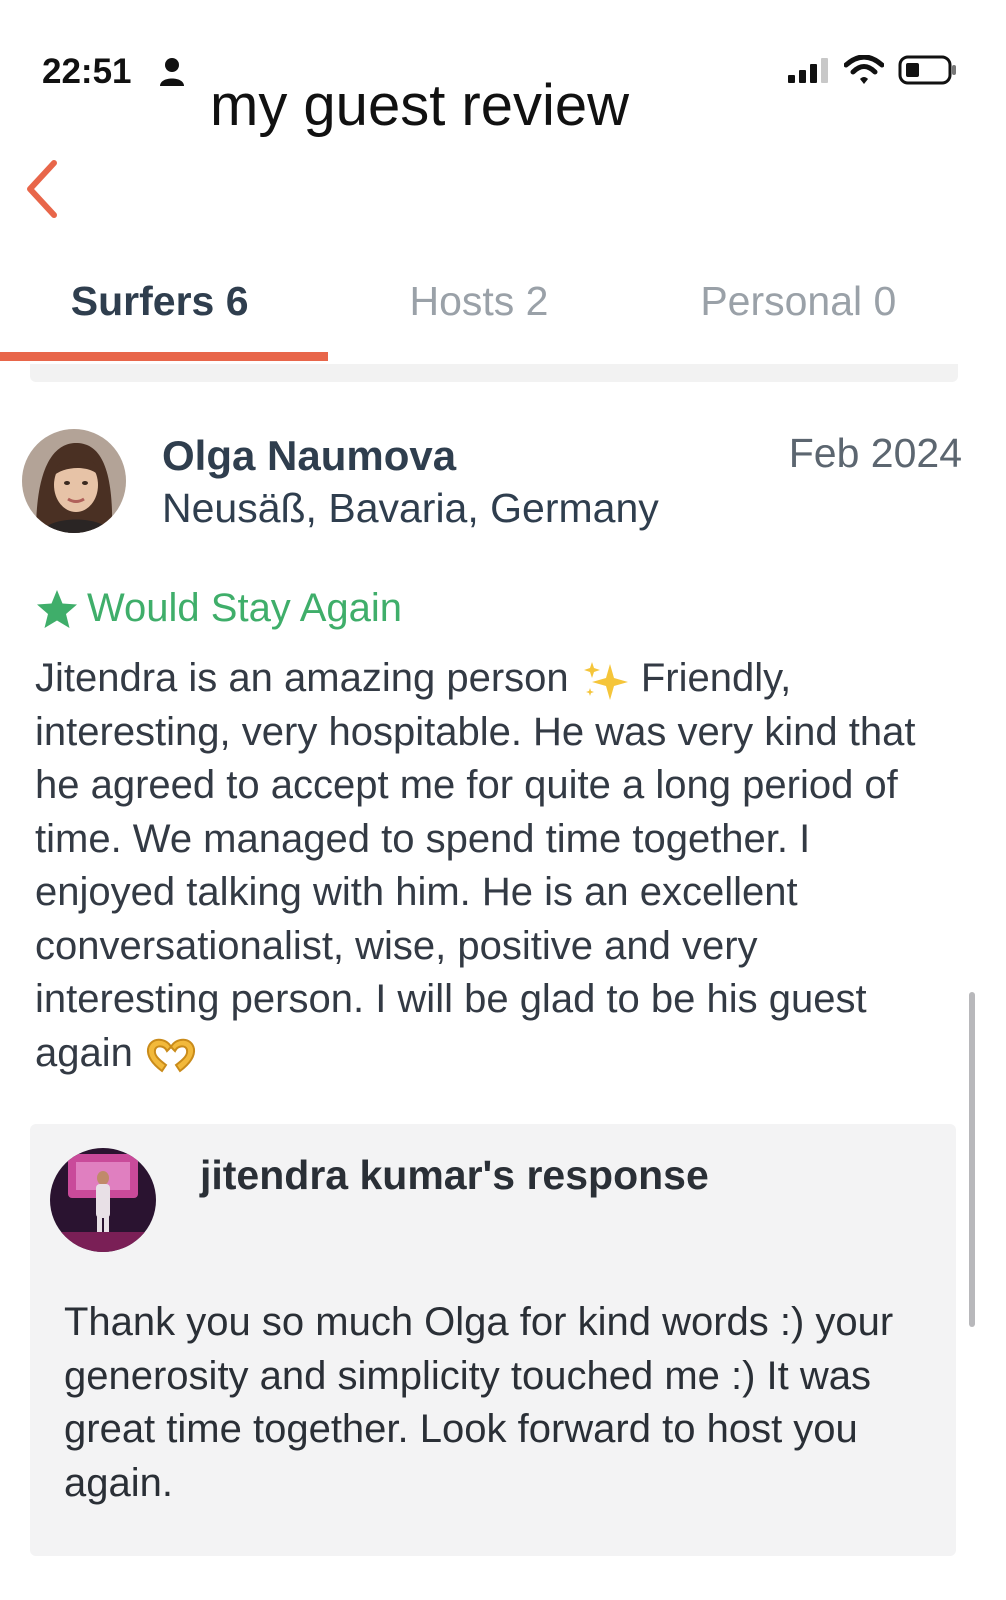  I want to click on recommendation-badge: Would Stay Again, so click(218, 608).